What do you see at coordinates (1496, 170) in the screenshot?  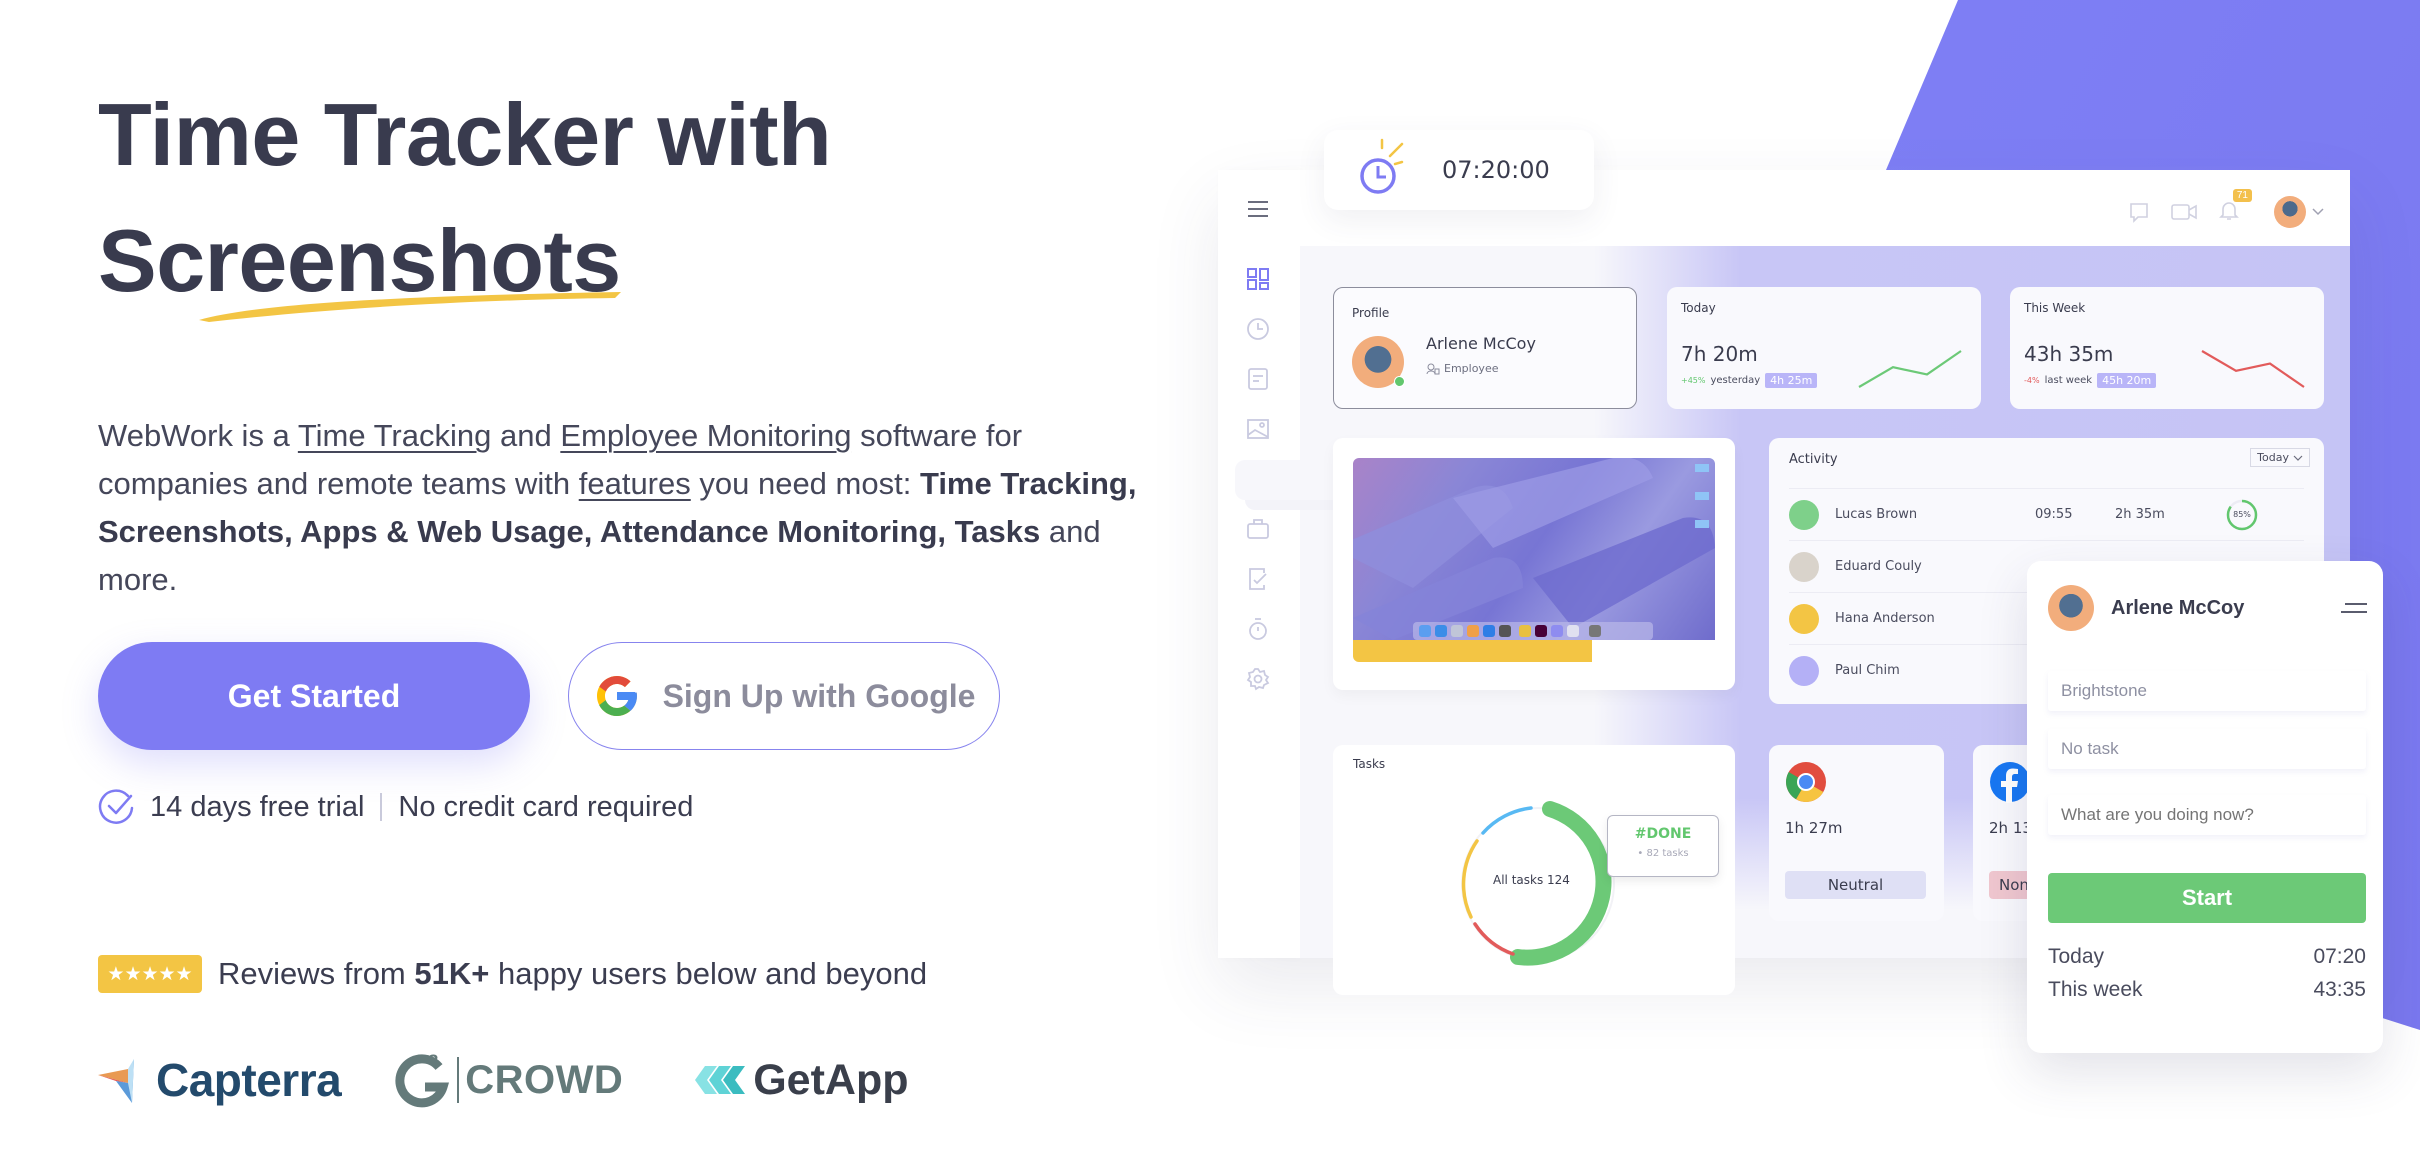 I see `timer-value: 07:20:00` at bounding box center [1496, 170].